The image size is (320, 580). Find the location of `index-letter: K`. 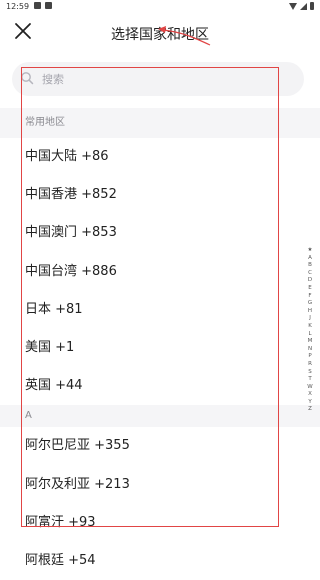

index-letter: K is located at coordinates (310, 327).